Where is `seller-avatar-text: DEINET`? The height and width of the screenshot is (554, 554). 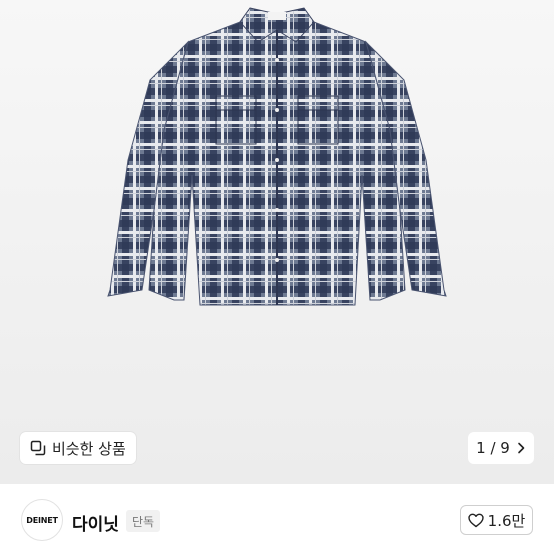
seller-avatar-text: DEINET is located at coordinates (42, 520).